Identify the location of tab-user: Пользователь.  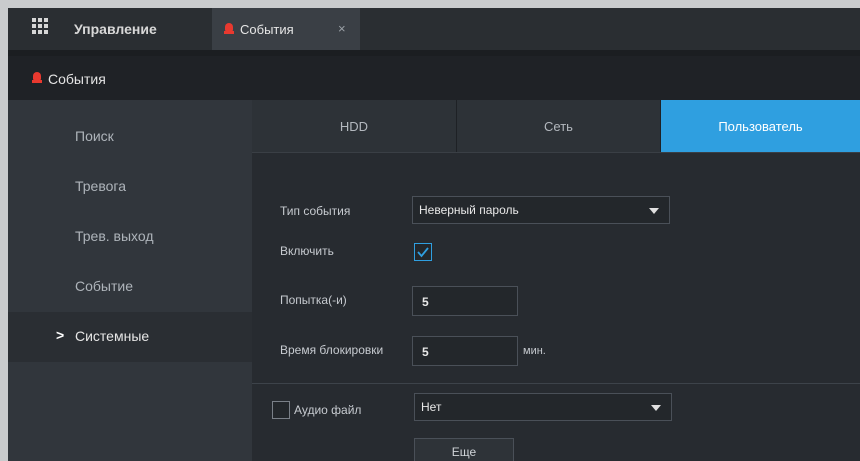
(760, 126).